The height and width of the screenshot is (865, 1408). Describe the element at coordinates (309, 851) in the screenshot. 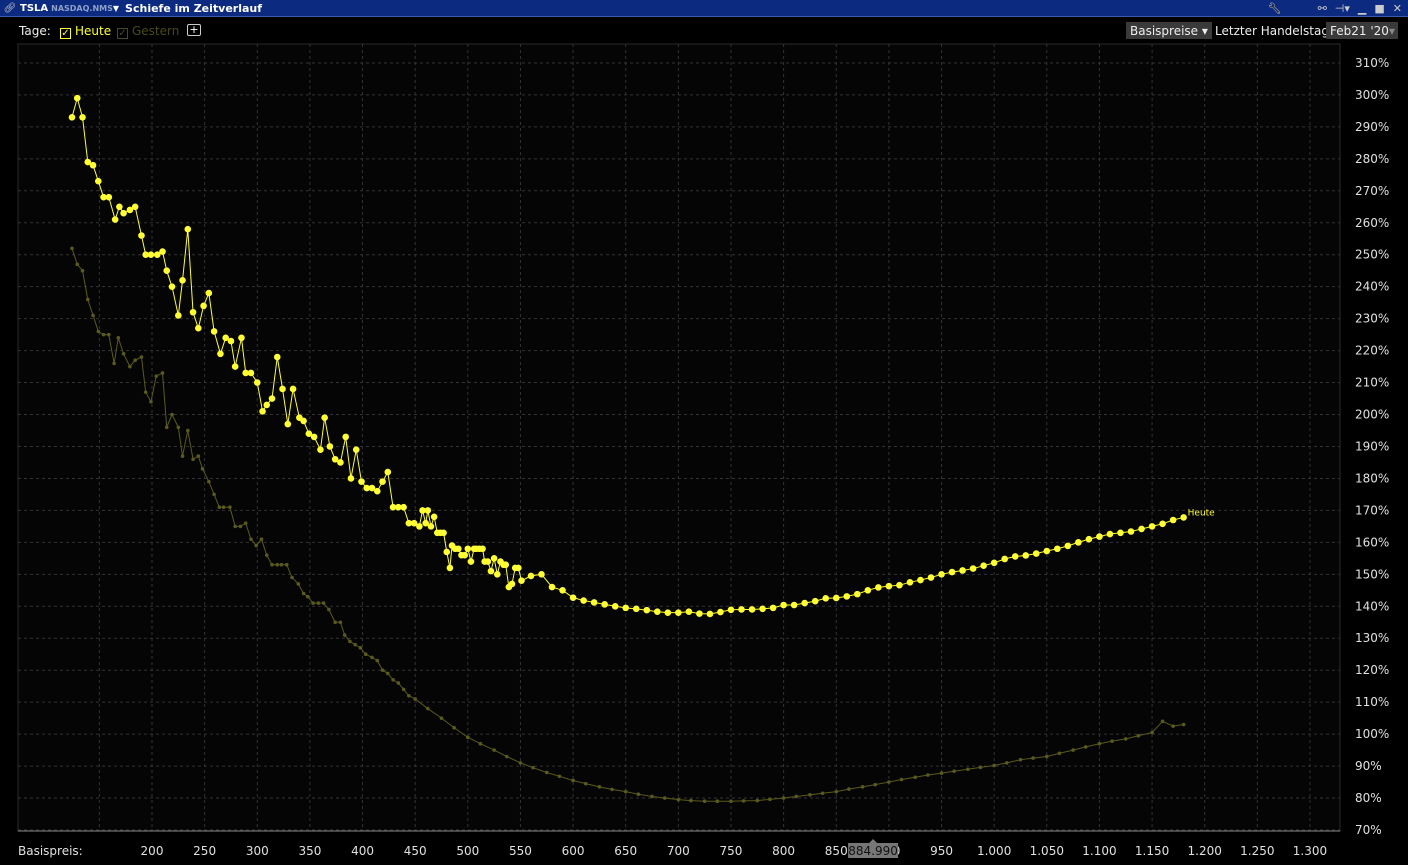

I see `x-tick-label: 350` at that location.